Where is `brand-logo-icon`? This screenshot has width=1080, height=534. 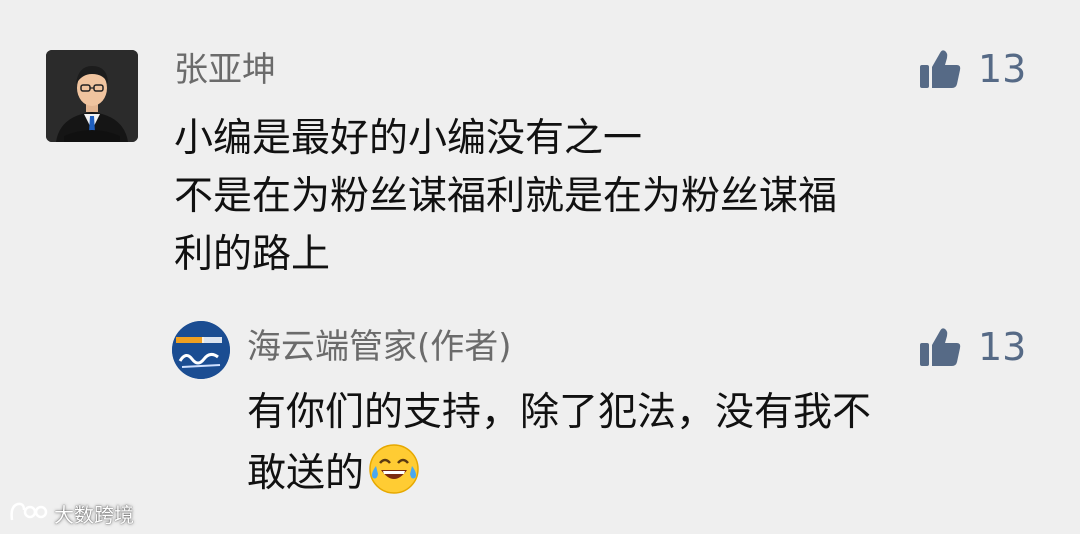
brand-logo-icon is located at coordinates (201, 350).